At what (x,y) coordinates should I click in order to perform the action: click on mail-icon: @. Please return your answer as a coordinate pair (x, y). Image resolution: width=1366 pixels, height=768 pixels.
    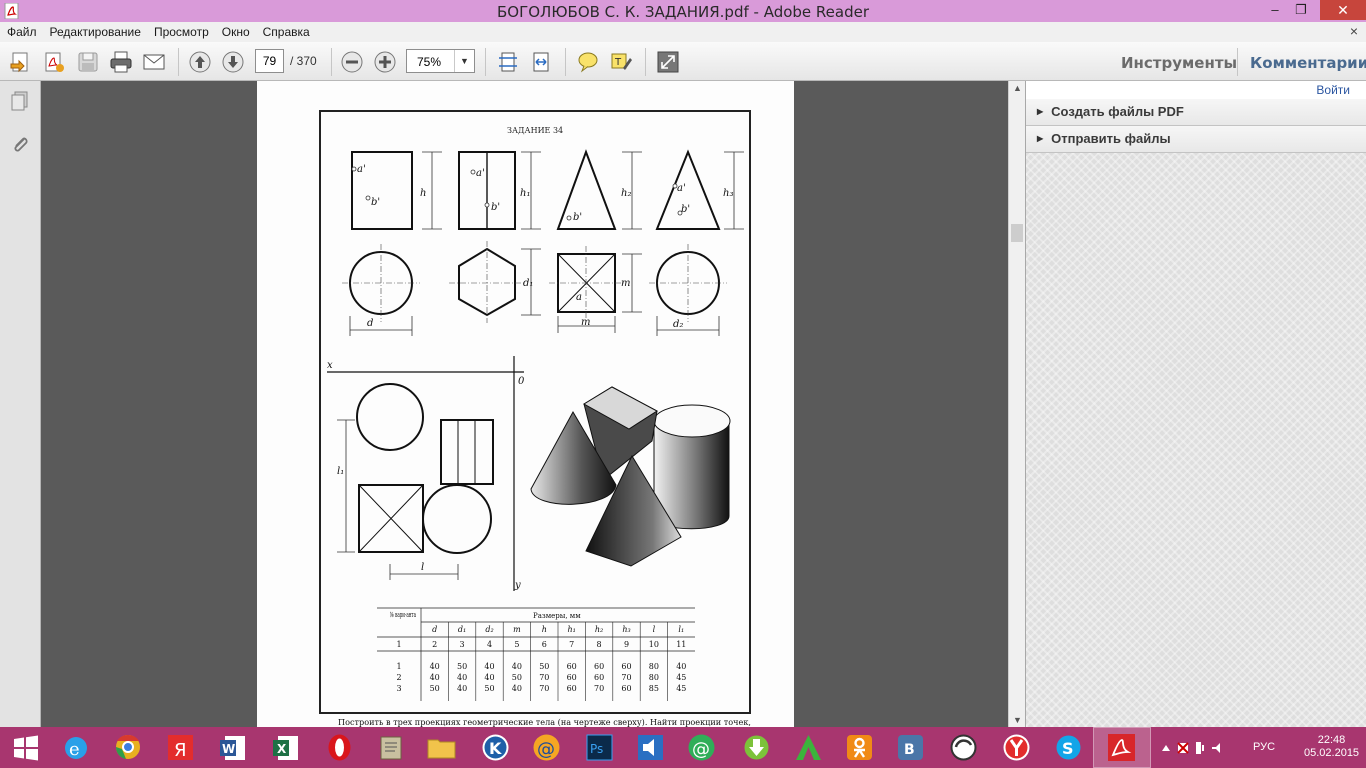
    Looking at the image, I should click on (546, 747).